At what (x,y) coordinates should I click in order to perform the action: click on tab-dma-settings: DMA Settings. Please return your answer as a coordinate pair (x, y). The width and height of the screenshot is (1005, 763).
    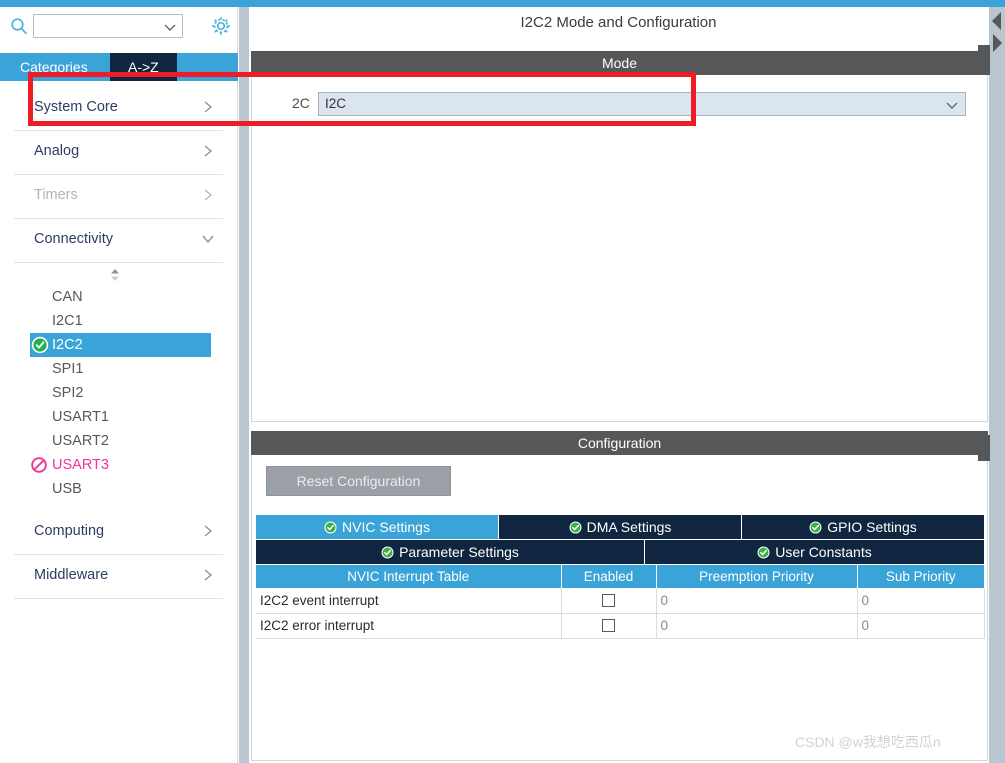
    Looking at the image, I should click on (620, 527).